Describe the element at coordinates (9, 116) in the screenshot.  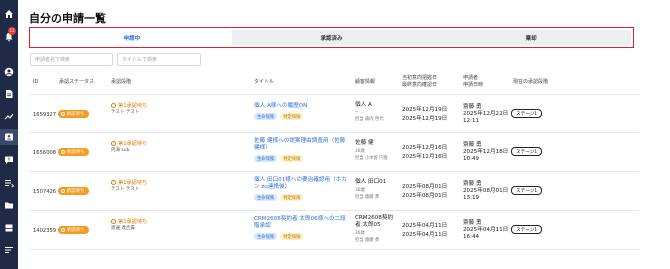
I see `trend-chart-icon` at that location.